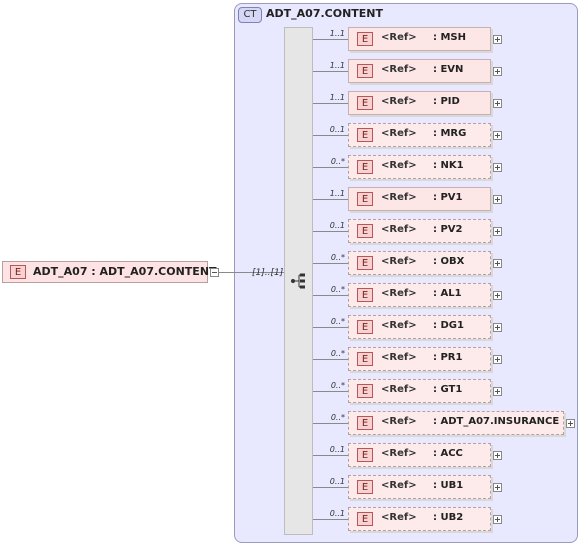  Describe the element at coordinates (419, 391) in the screenshot. I see `child-element: E <Ref>: GT1` at that location.